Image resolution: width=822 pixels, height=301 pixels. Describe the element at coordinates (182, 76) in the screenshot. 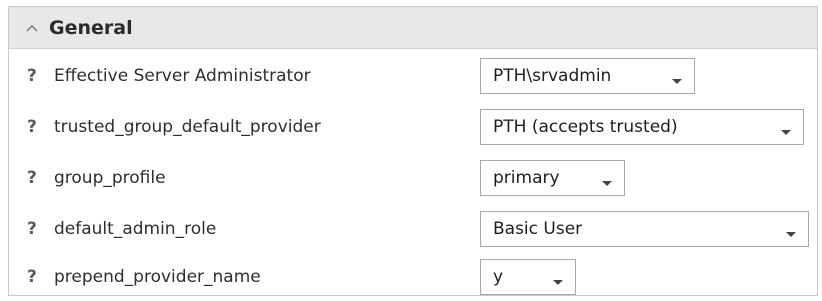

I see `setting-label: Effective Server Administrator` at that location.